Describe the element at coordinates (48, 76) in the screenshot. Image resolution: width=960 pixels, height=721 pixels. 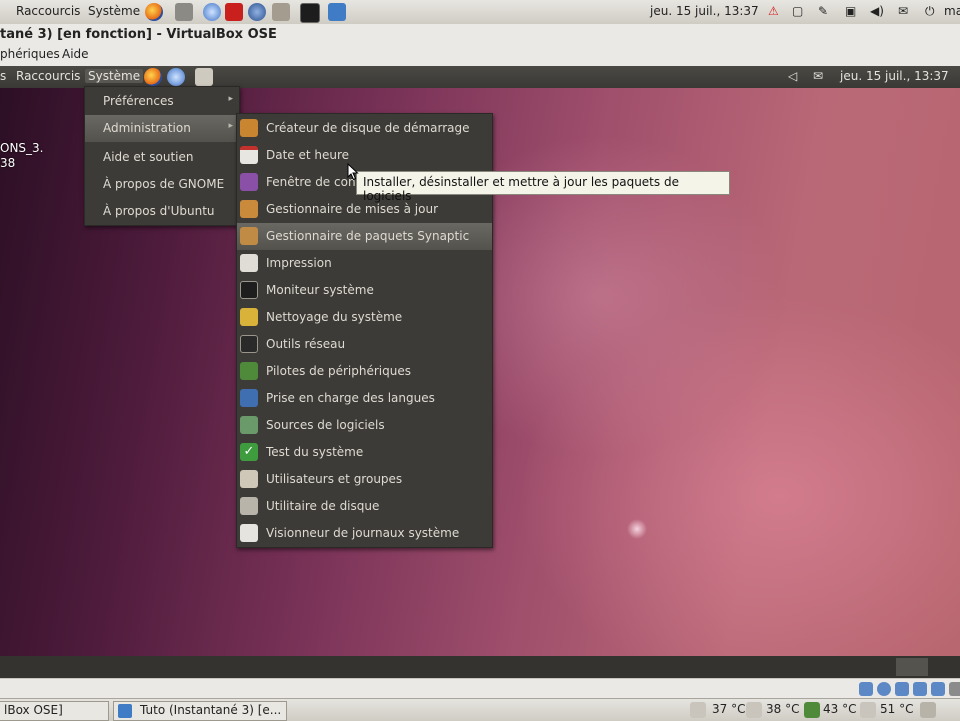
I see `guest-menu-raccourcis: Raccourcis` at that location.